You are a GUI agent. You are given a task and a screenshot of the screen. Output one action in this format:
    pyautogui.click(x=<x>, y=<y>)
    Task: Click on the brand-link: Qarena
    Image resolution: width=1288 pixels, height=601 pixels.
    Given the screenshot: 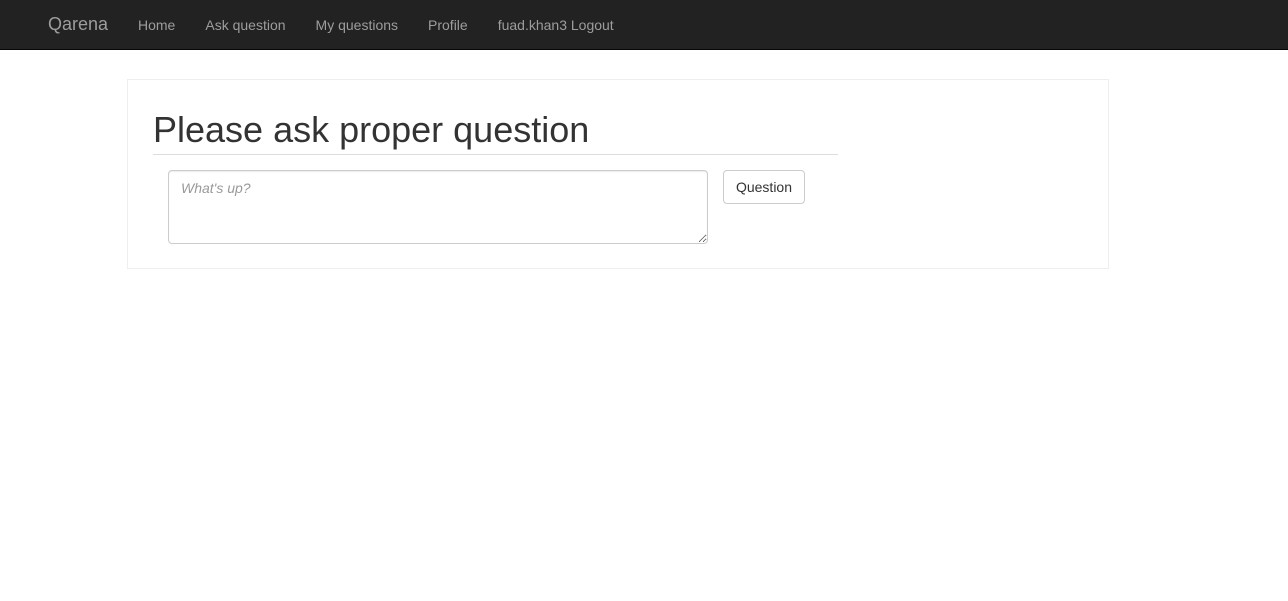 What is the action you would take?
    pyautogui.click(x=78, y=24)
    